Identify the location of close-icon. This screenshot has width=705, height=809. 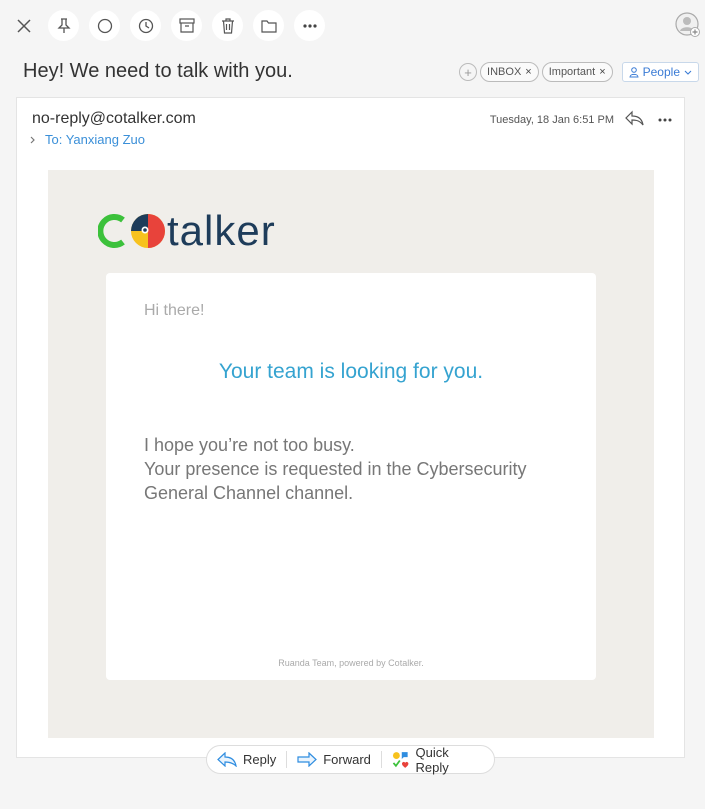
(23, 25).